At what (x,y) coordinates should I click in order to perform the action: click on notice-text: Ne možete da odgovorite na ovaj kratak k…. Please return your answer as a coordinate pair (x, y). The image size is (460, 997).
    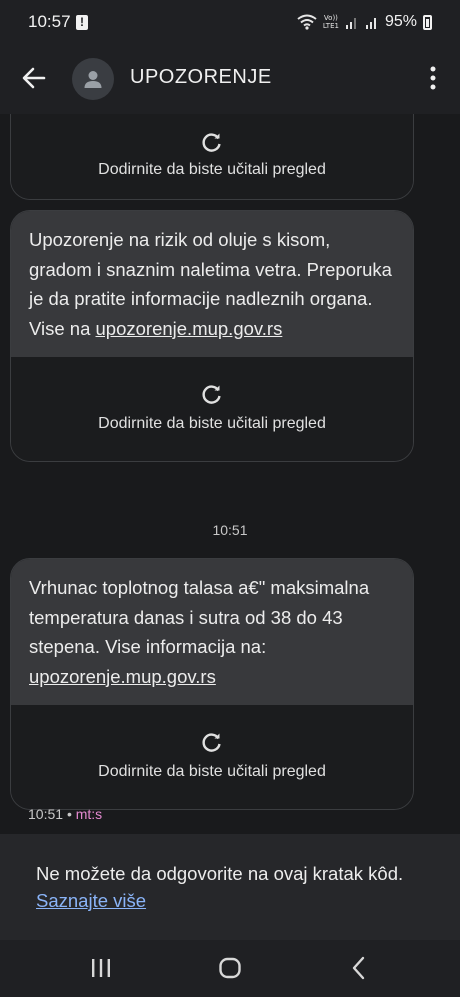
    Looking at the image, I should click on (220, 873).